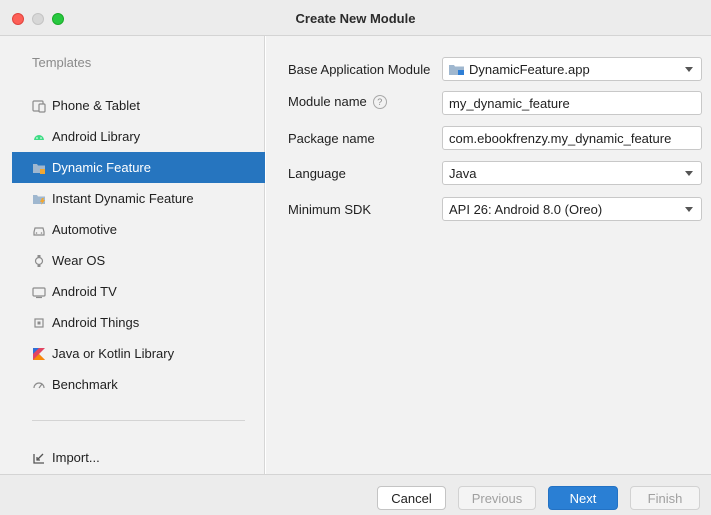 This screenshot has width=711, height=515. I want to click on sidebar-item-label: Dynamic Feature, so click(101, 167).